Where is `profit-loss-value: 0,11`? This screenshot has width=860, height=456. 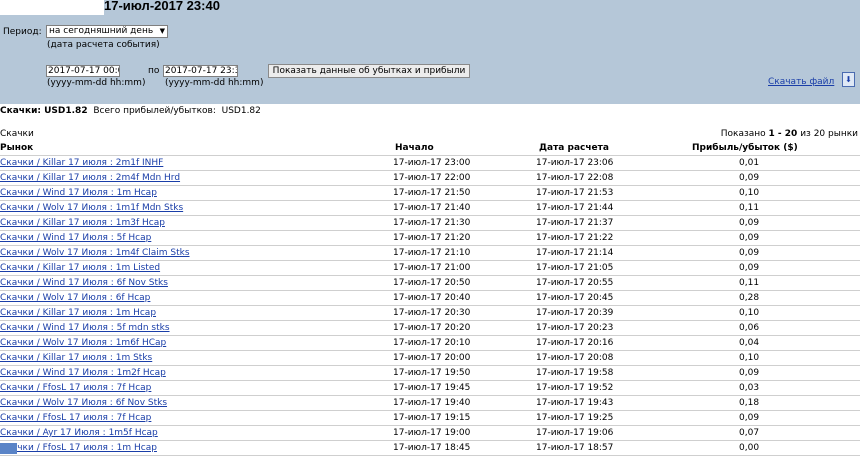 profit-loss-value: 0,11 is located at coordinates (749, 208).